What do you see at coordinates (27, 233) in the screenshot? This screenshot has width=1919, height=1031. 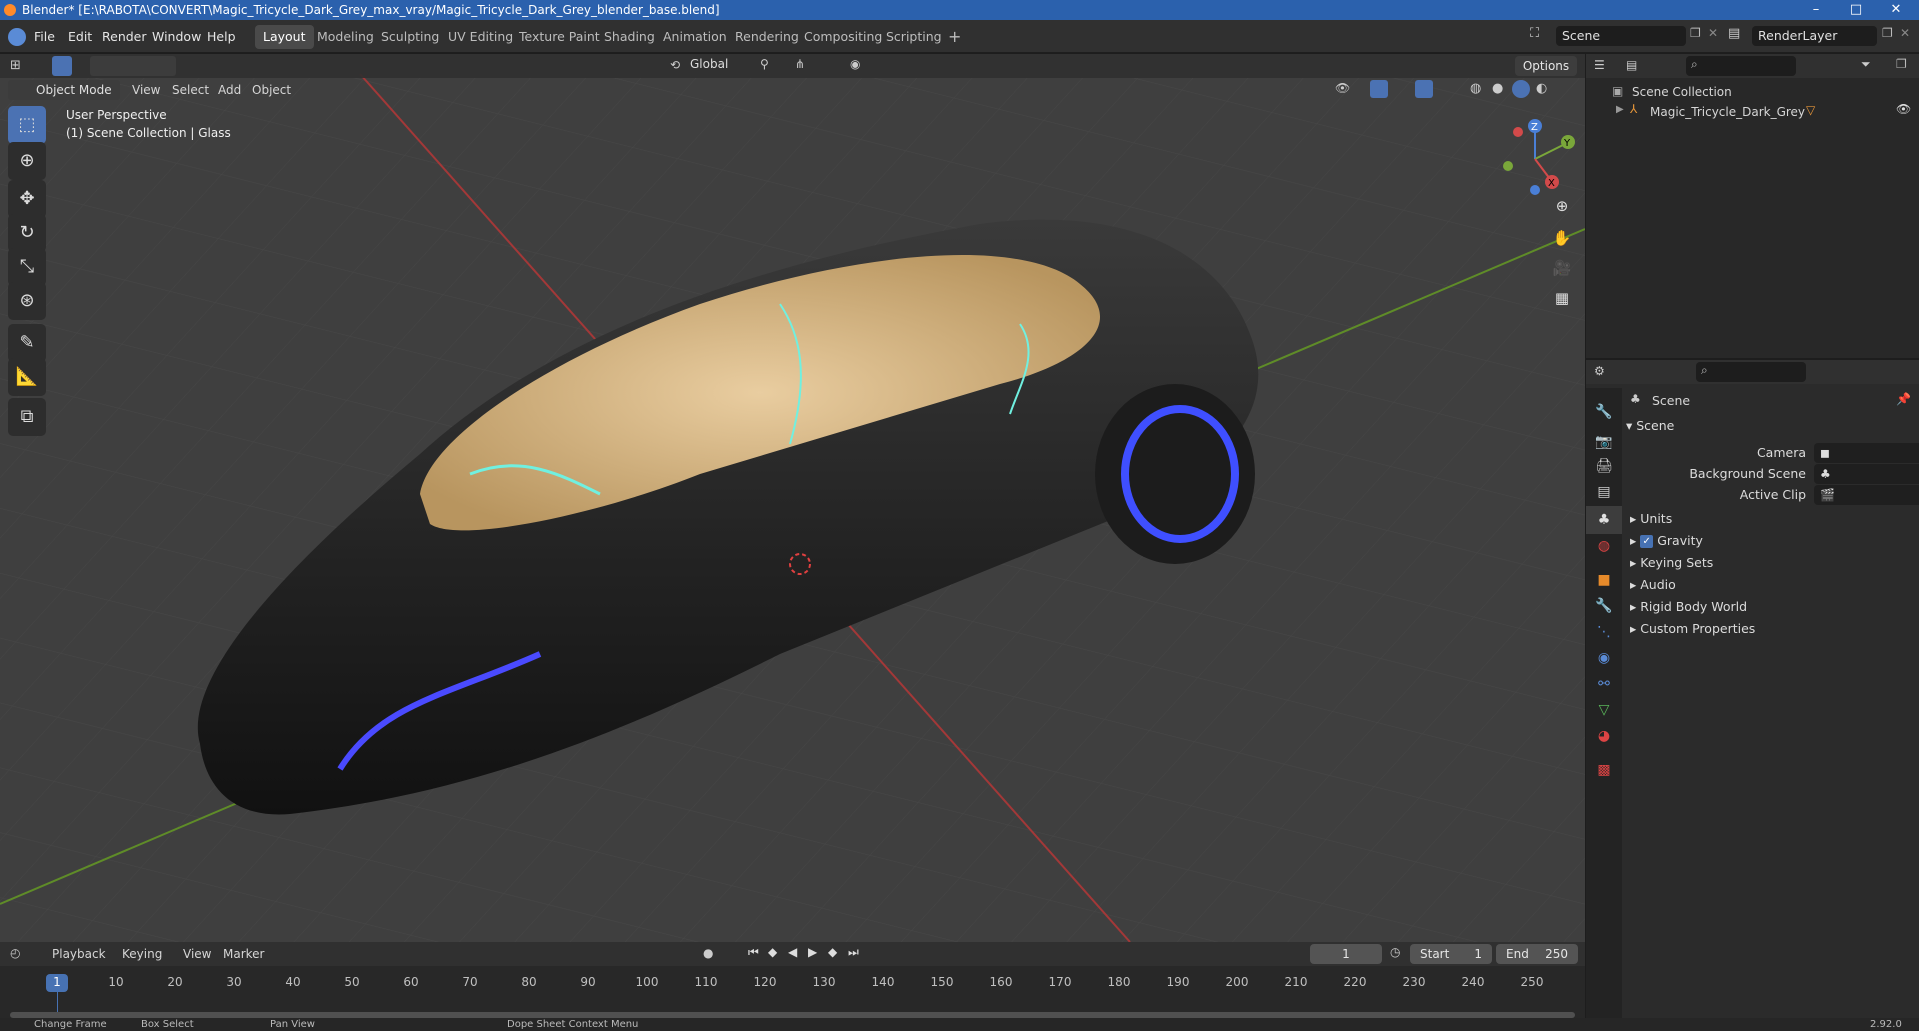 I see `tool-rotate: ↻` at bounding box center [27, 233].